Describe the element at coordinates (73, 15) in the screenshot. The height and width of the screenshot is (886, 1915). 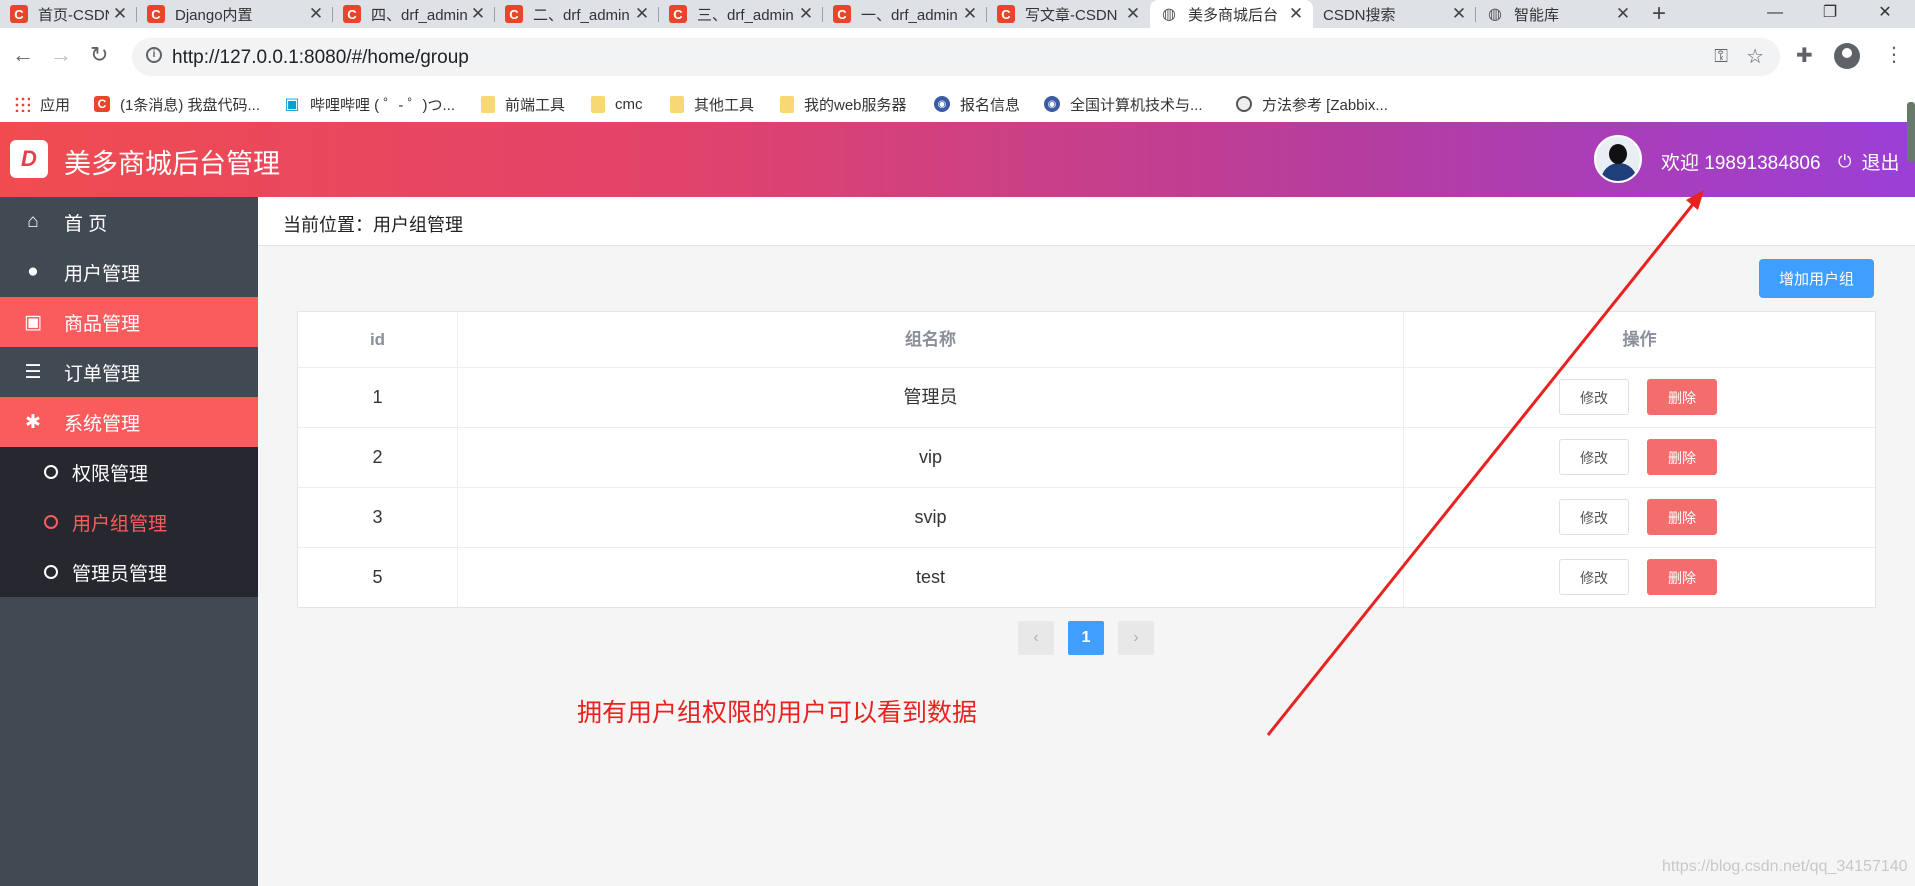
I see `tab-label: 首页-CSDN博客` at that location.